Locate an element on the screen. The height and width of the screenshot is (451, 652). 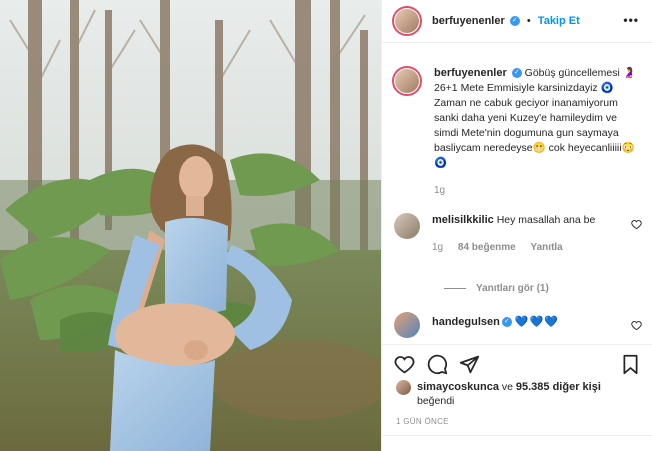
post-date: 1 GÜN ÖNCE is located at coordinates (422, 421).